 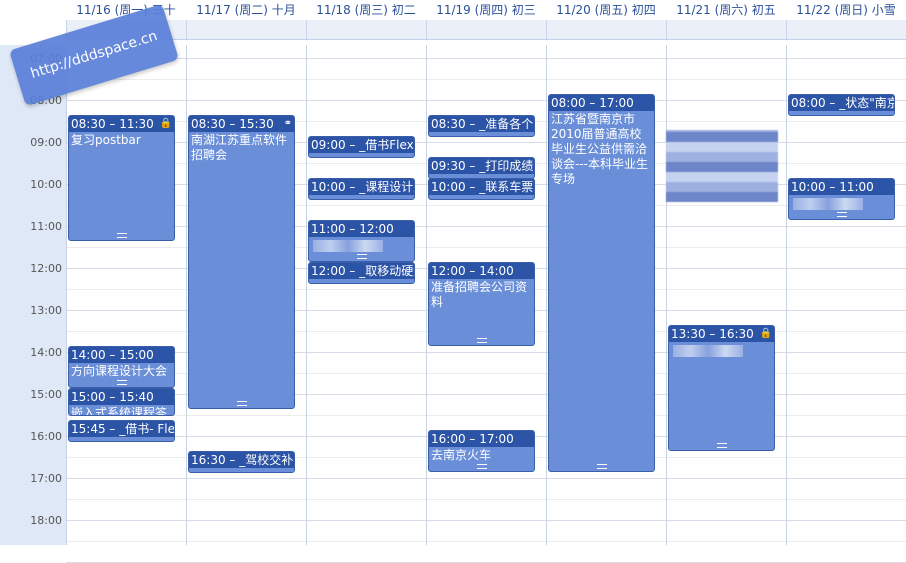 What do you see at coordinates (481, 439) in the screenshot?
I see `event-time: 16:00 – 17:00` at bounding box center [481, 439].